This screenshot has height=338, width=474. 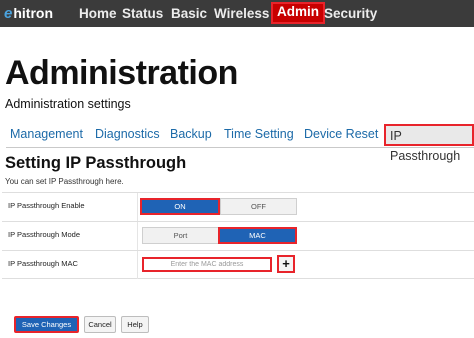 What do you see at coordinates (33, 13) in the screenshot?
I see `logo-text: hitron` at bounding box center [33, 13].